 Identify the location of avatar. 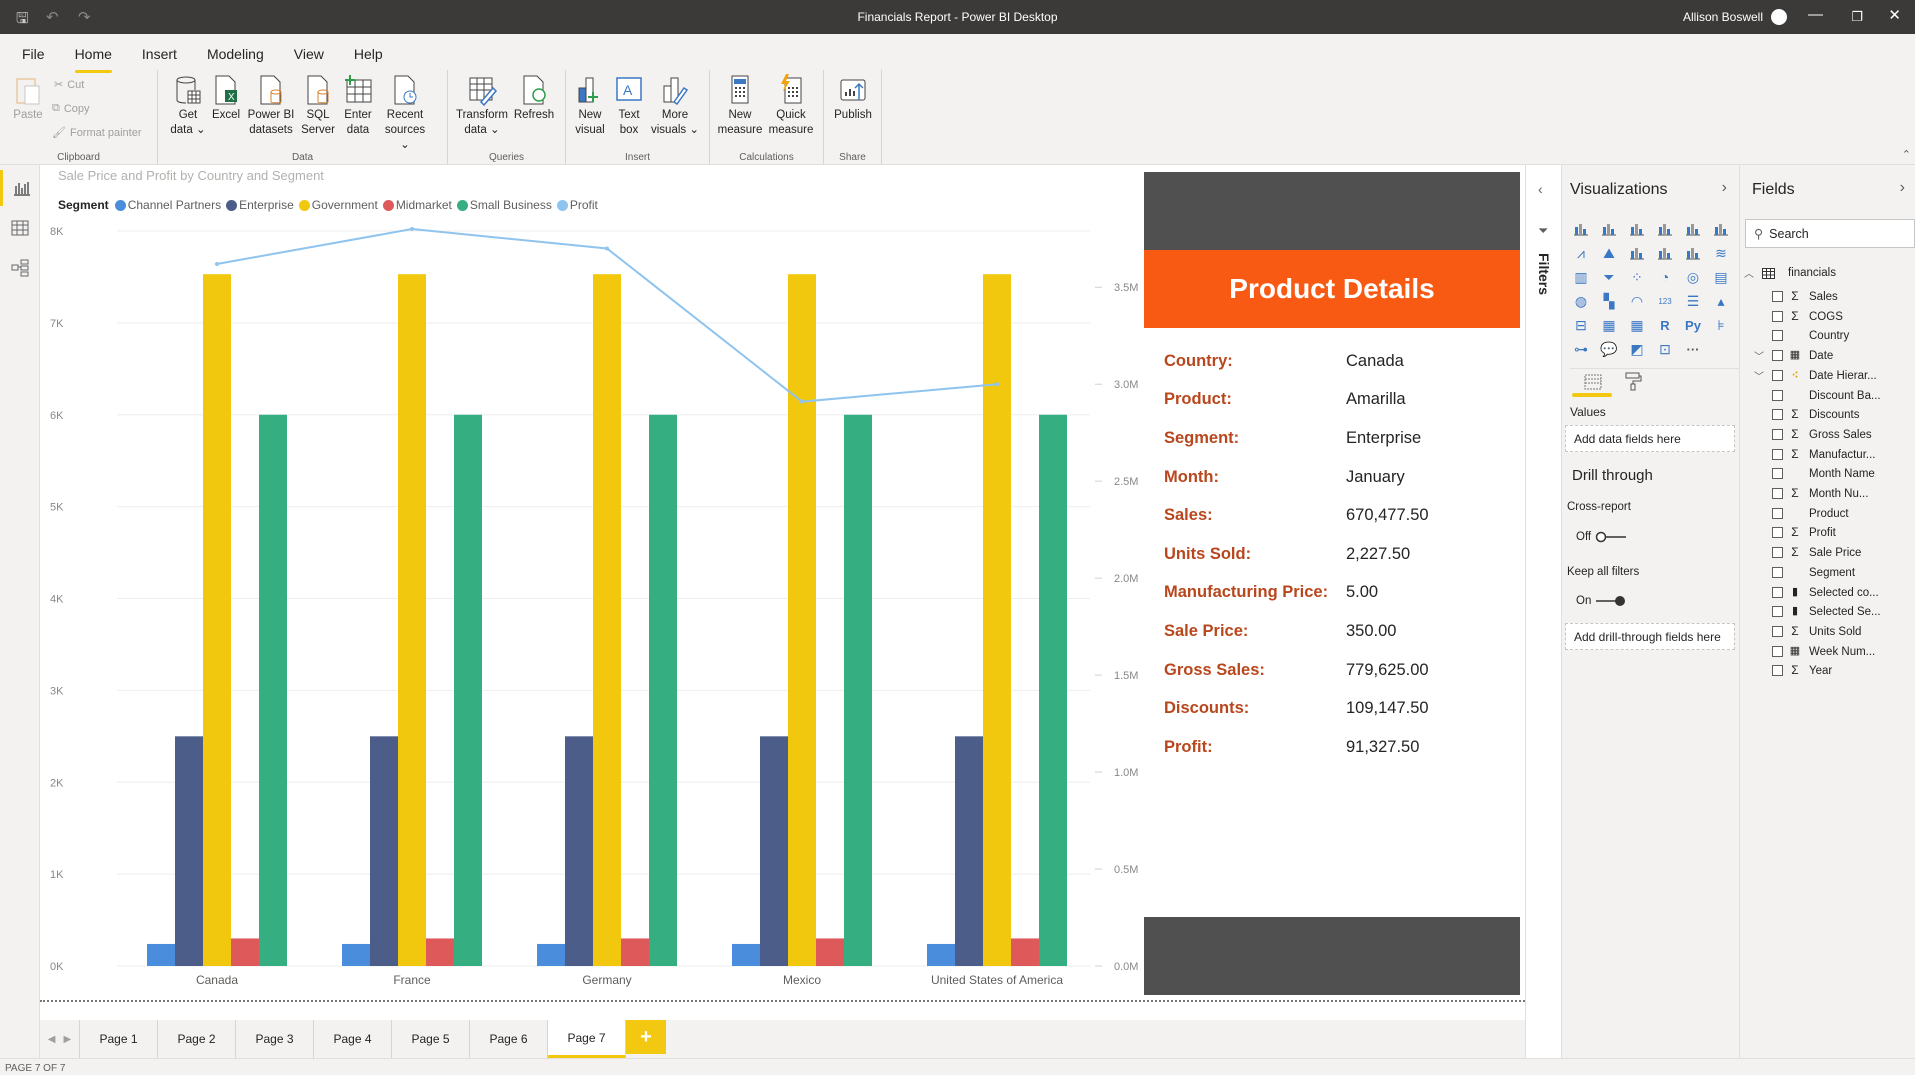
(1779, 17).